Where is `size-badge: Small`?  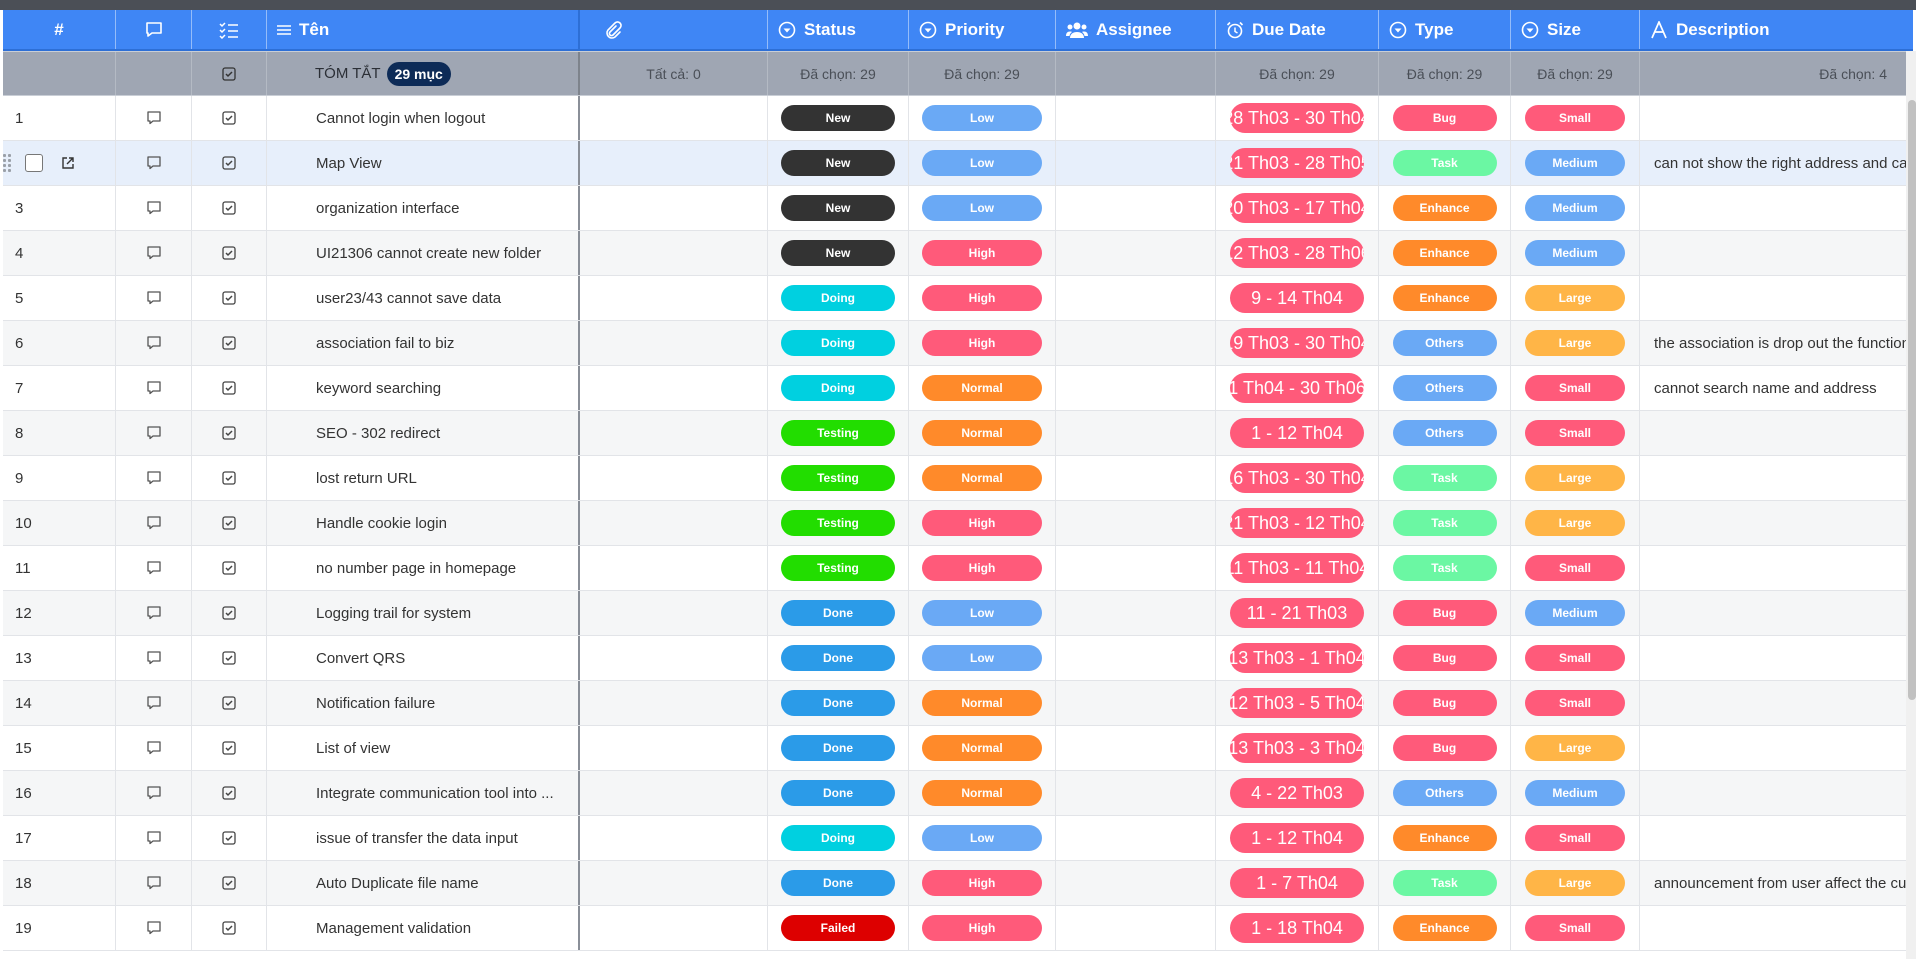 size-badge: Small is located at coordinates (1575, 433).